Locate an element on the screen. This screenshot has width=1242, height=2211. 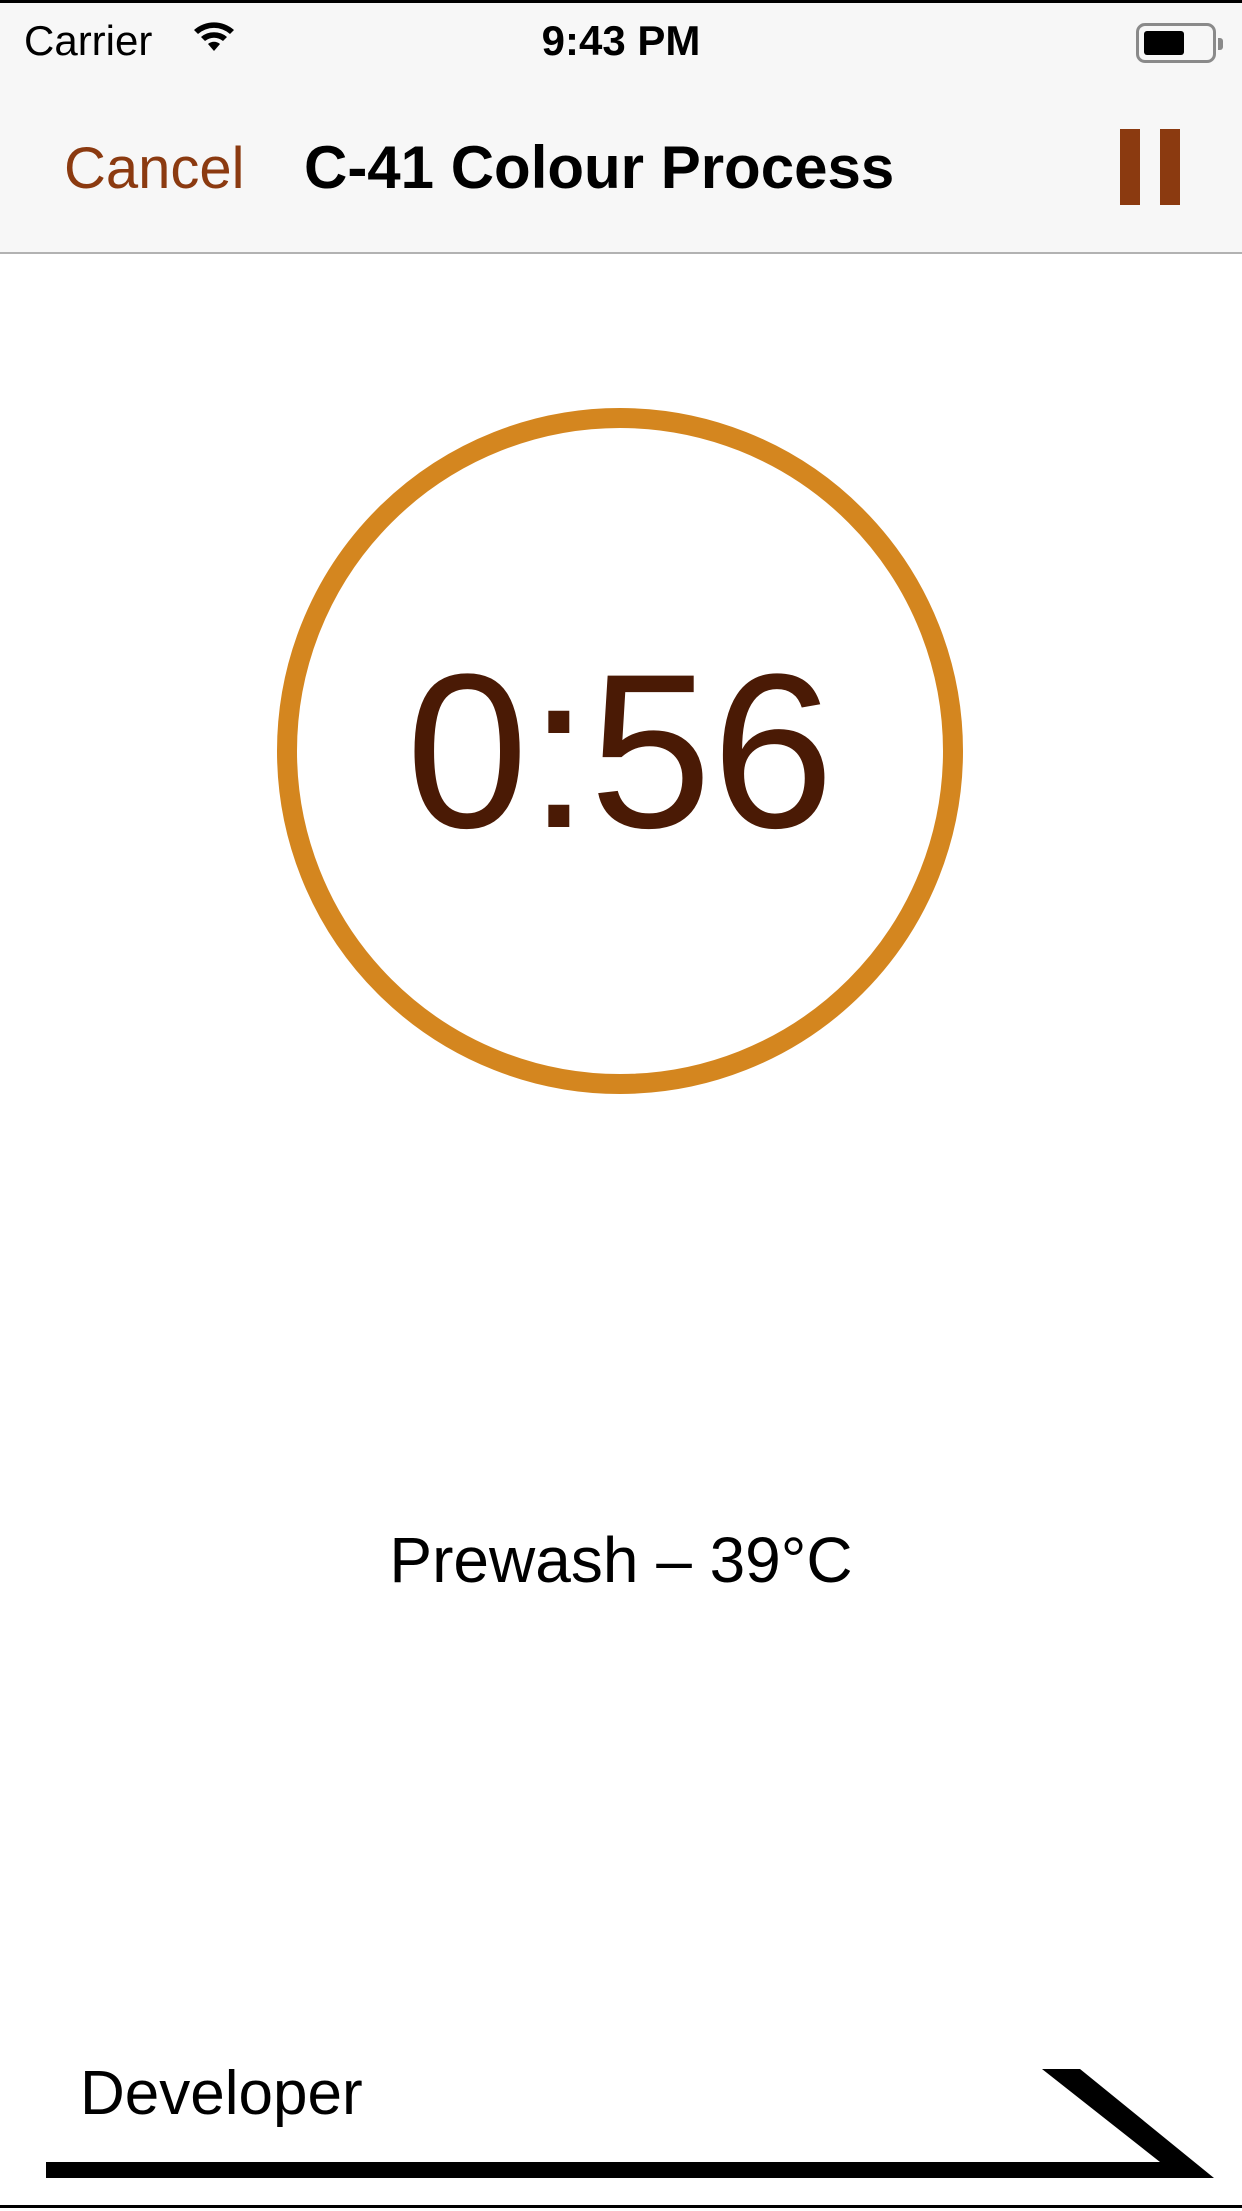
pause-button is located at coordinates (1151, 167).